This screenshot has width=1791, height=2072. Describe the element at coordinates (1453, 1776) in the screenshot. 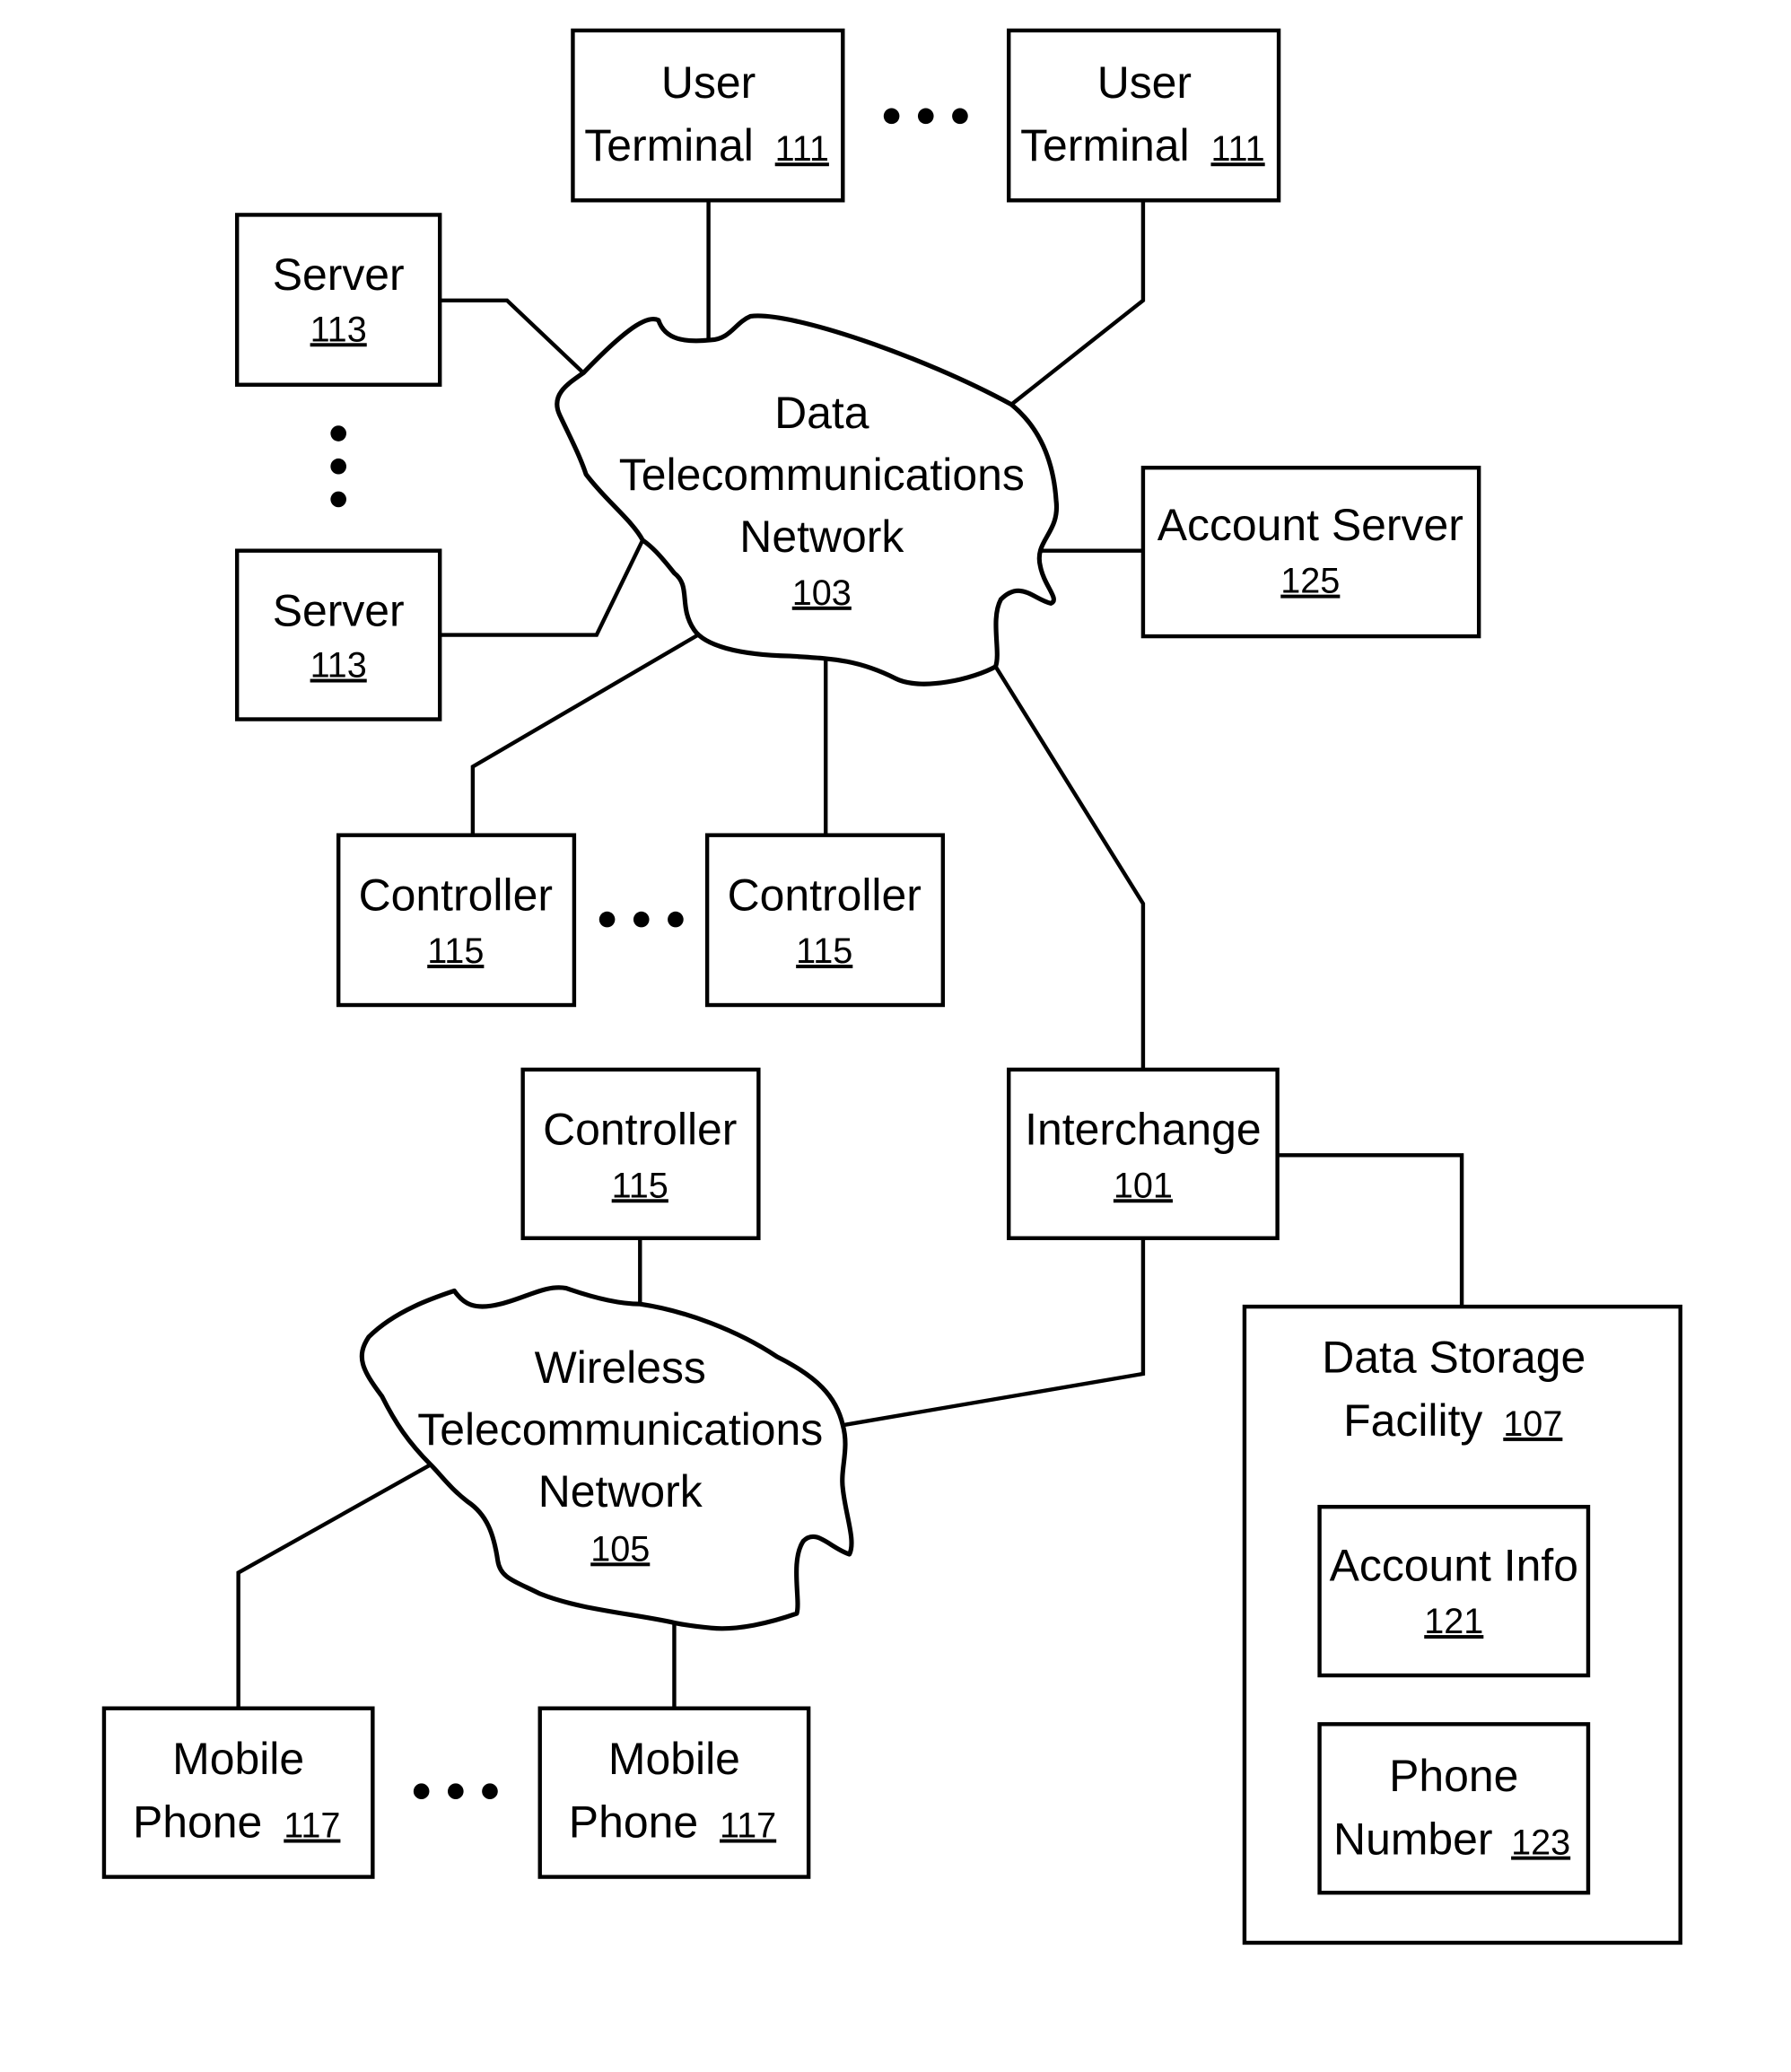

I see `phone-number-line1: Phone` at that location.